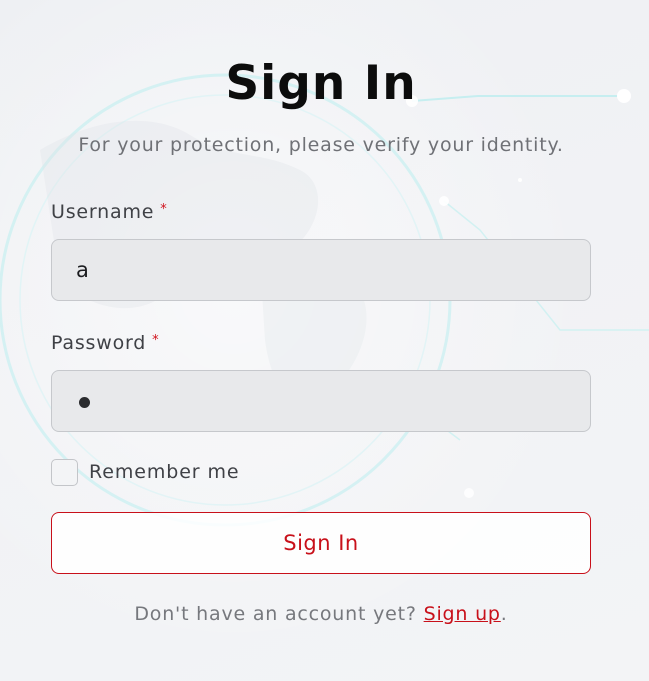 This screenshot has width=649, height=681. I want to click on username-value: a, so click(82, 270).